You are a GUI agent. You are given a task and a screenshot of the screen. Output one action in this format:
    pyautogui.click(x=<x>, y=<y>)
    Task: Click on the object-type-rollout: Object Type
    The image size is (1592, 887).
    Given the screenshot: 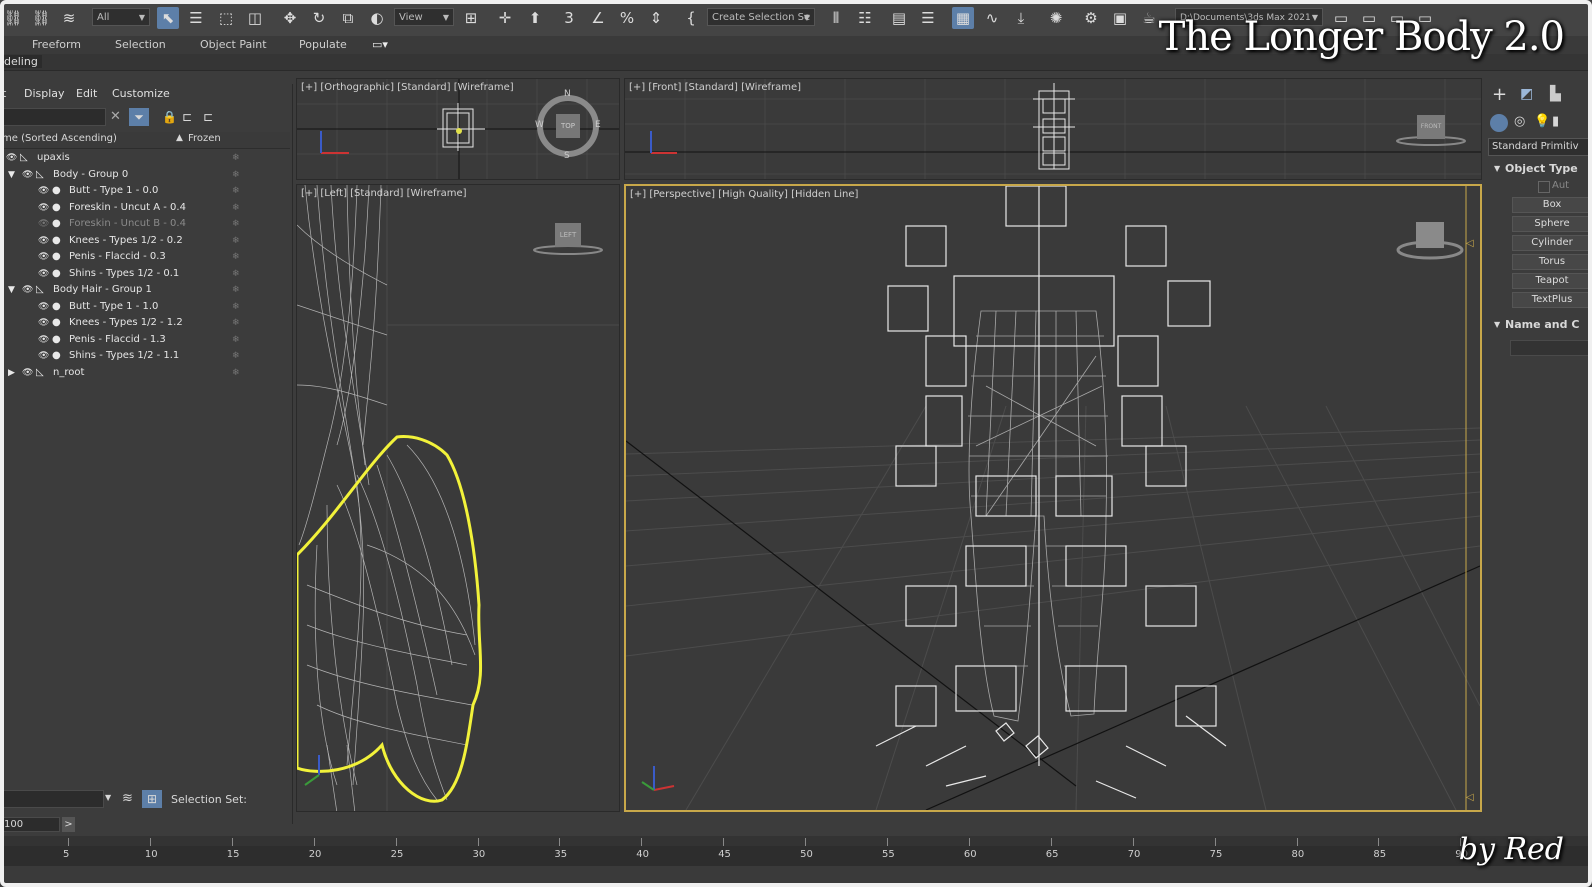 What is the action you would take?
    pyautogui.click(x=1541, y=168)
    